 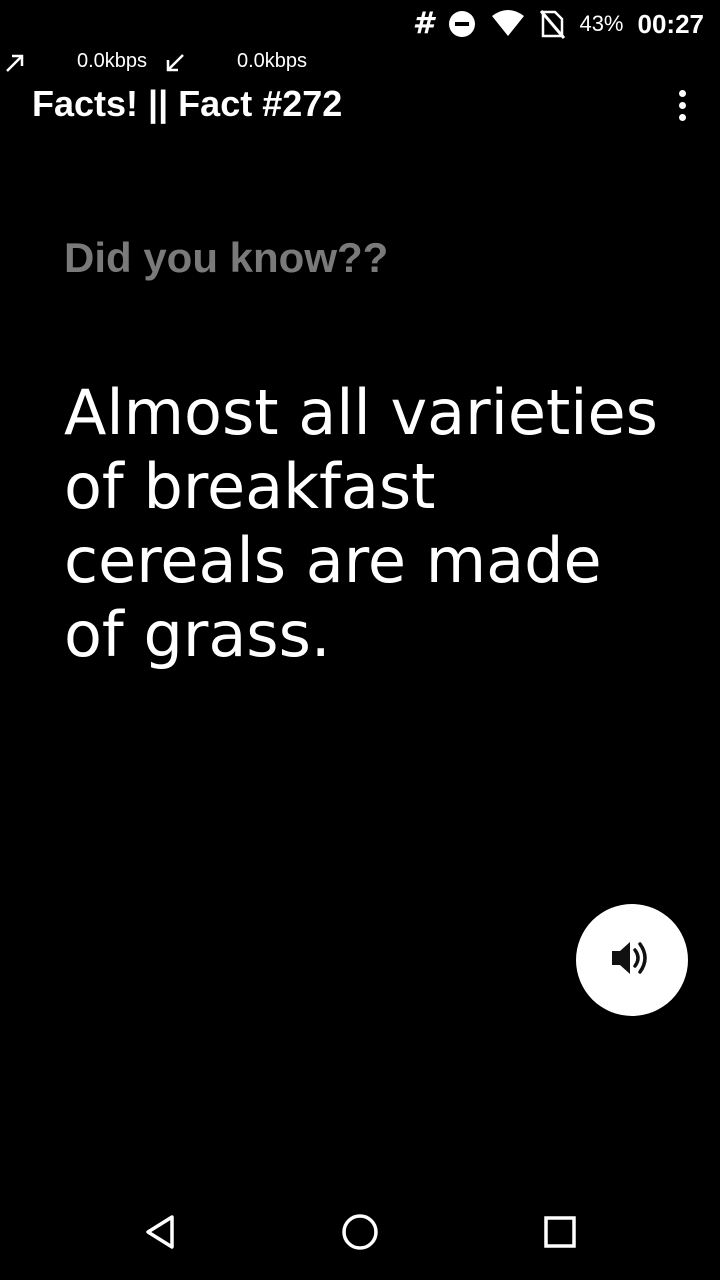 What do you see at coordinates (187, 103) in the screenshot?
I see `app-title: Facts! || Fact #272` at bounding box center [187, 103].